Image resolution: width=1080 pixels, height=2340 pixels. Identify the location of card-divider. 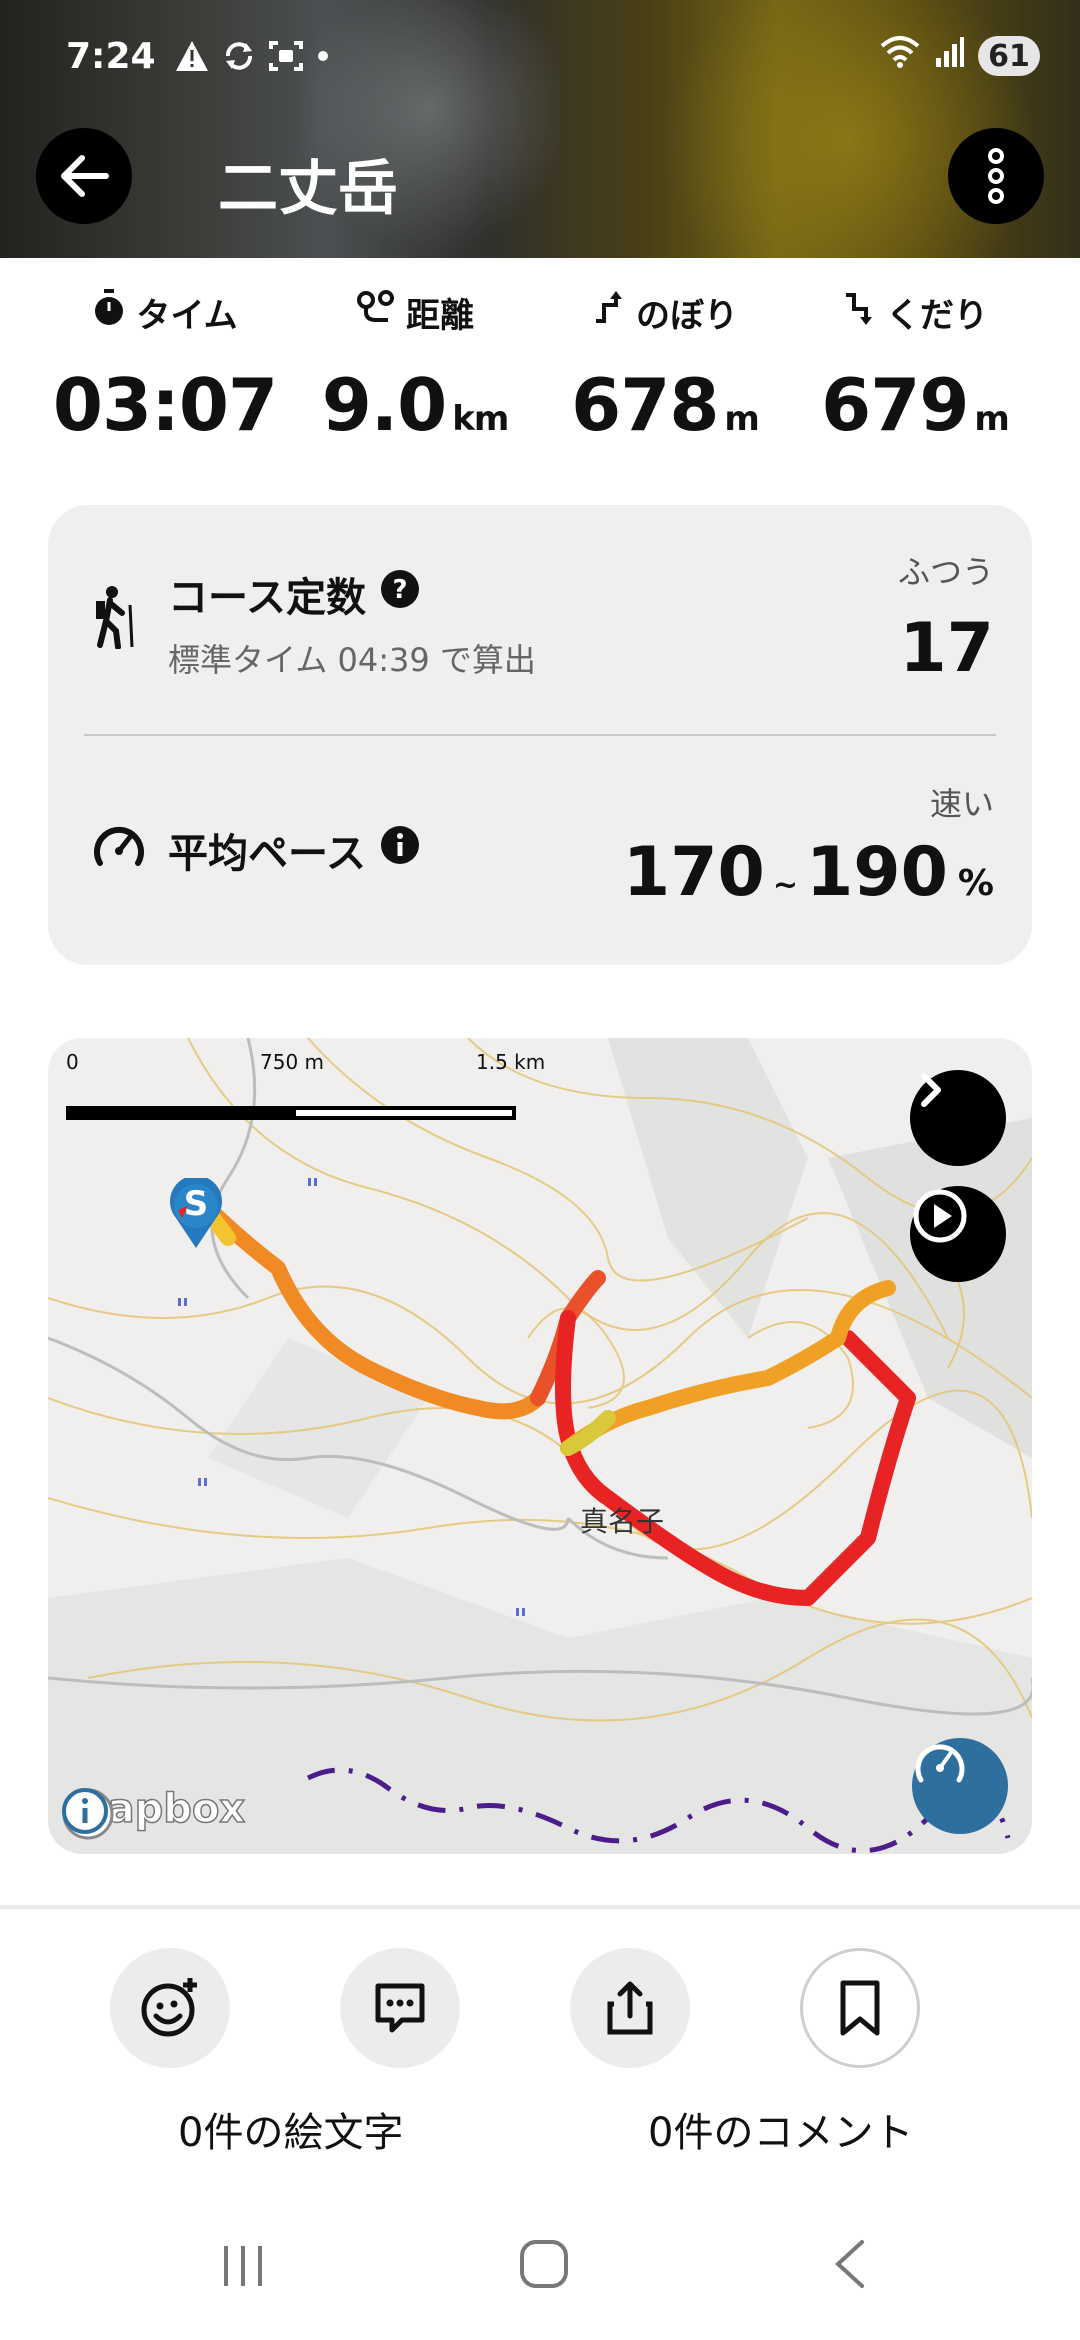
(540, 735).